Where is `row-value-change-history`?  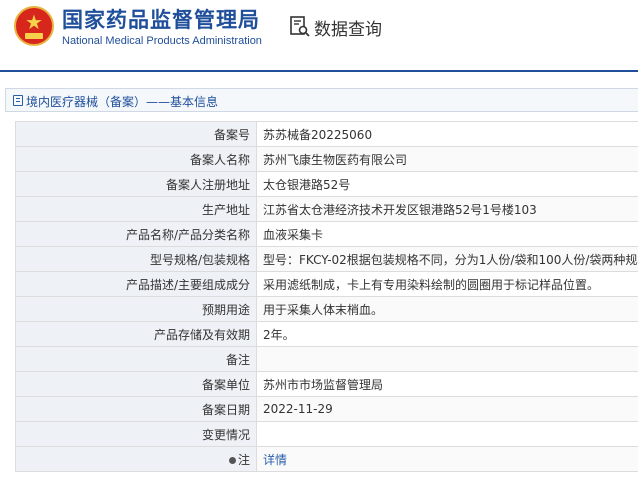 row-value-change-history is located at coordinates (447, 434).